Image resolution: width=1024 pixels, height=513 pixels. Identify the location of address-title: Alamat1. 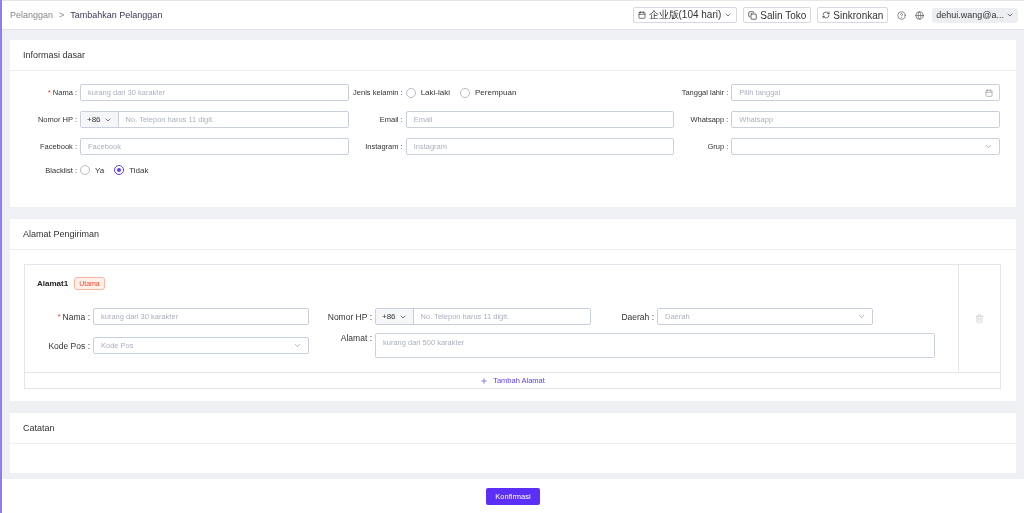
(53, 283).